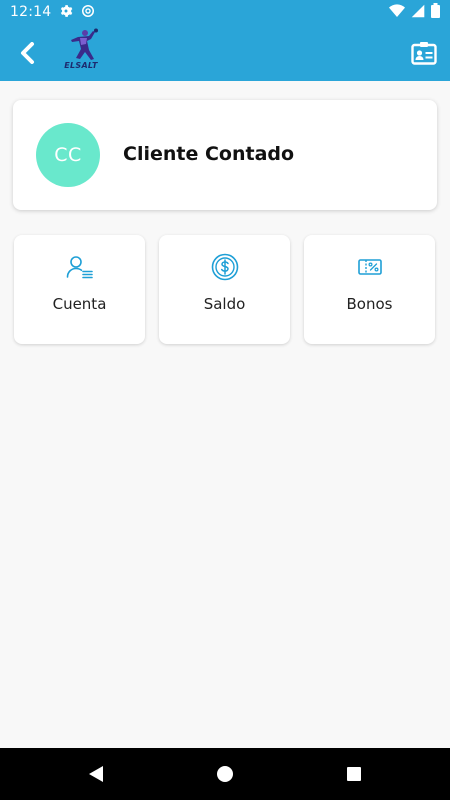 The image size is (450, 800). I want to click on contact-card-icon, so click(424, 53).